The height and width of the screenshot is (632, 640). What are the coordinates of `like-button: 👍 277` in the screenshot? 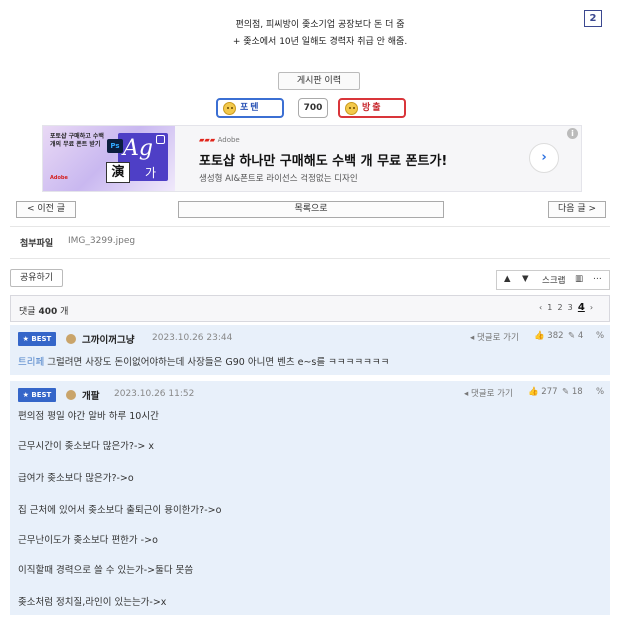 It's located at (543, 392).